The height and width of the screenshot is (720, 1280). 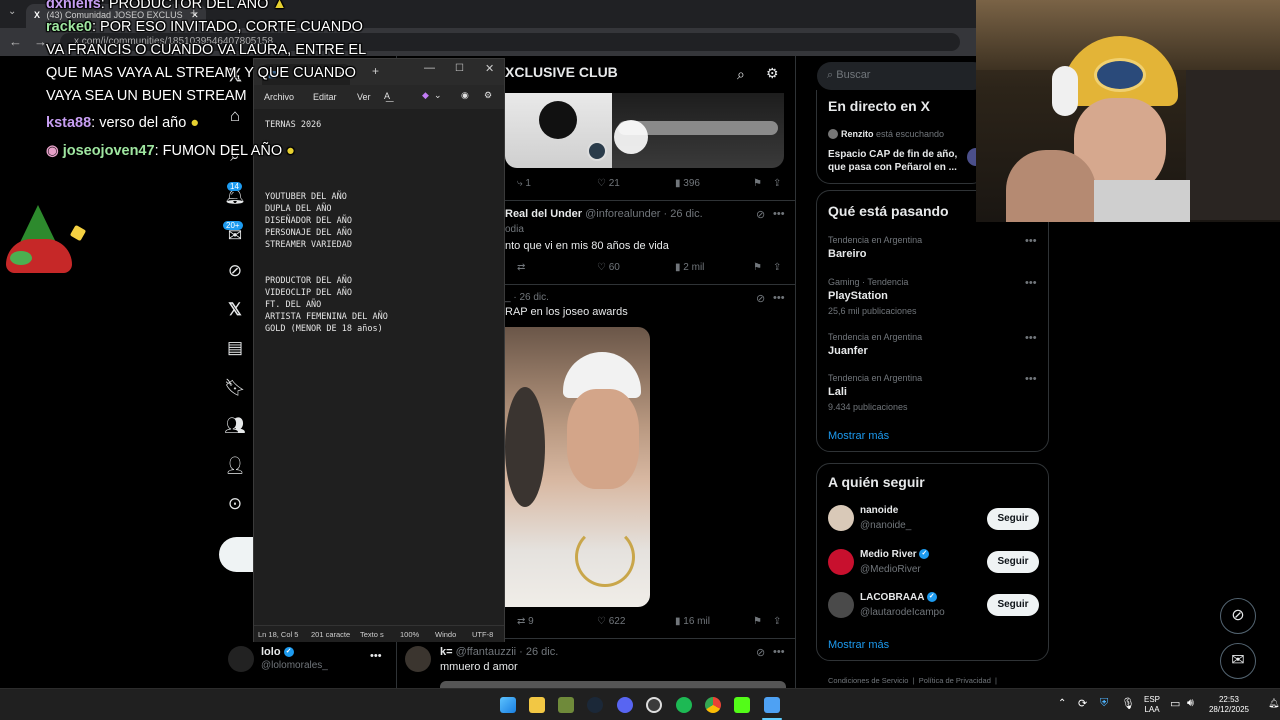 I want to click on more-options-icon: ⊙, so click(x=235, y=504).